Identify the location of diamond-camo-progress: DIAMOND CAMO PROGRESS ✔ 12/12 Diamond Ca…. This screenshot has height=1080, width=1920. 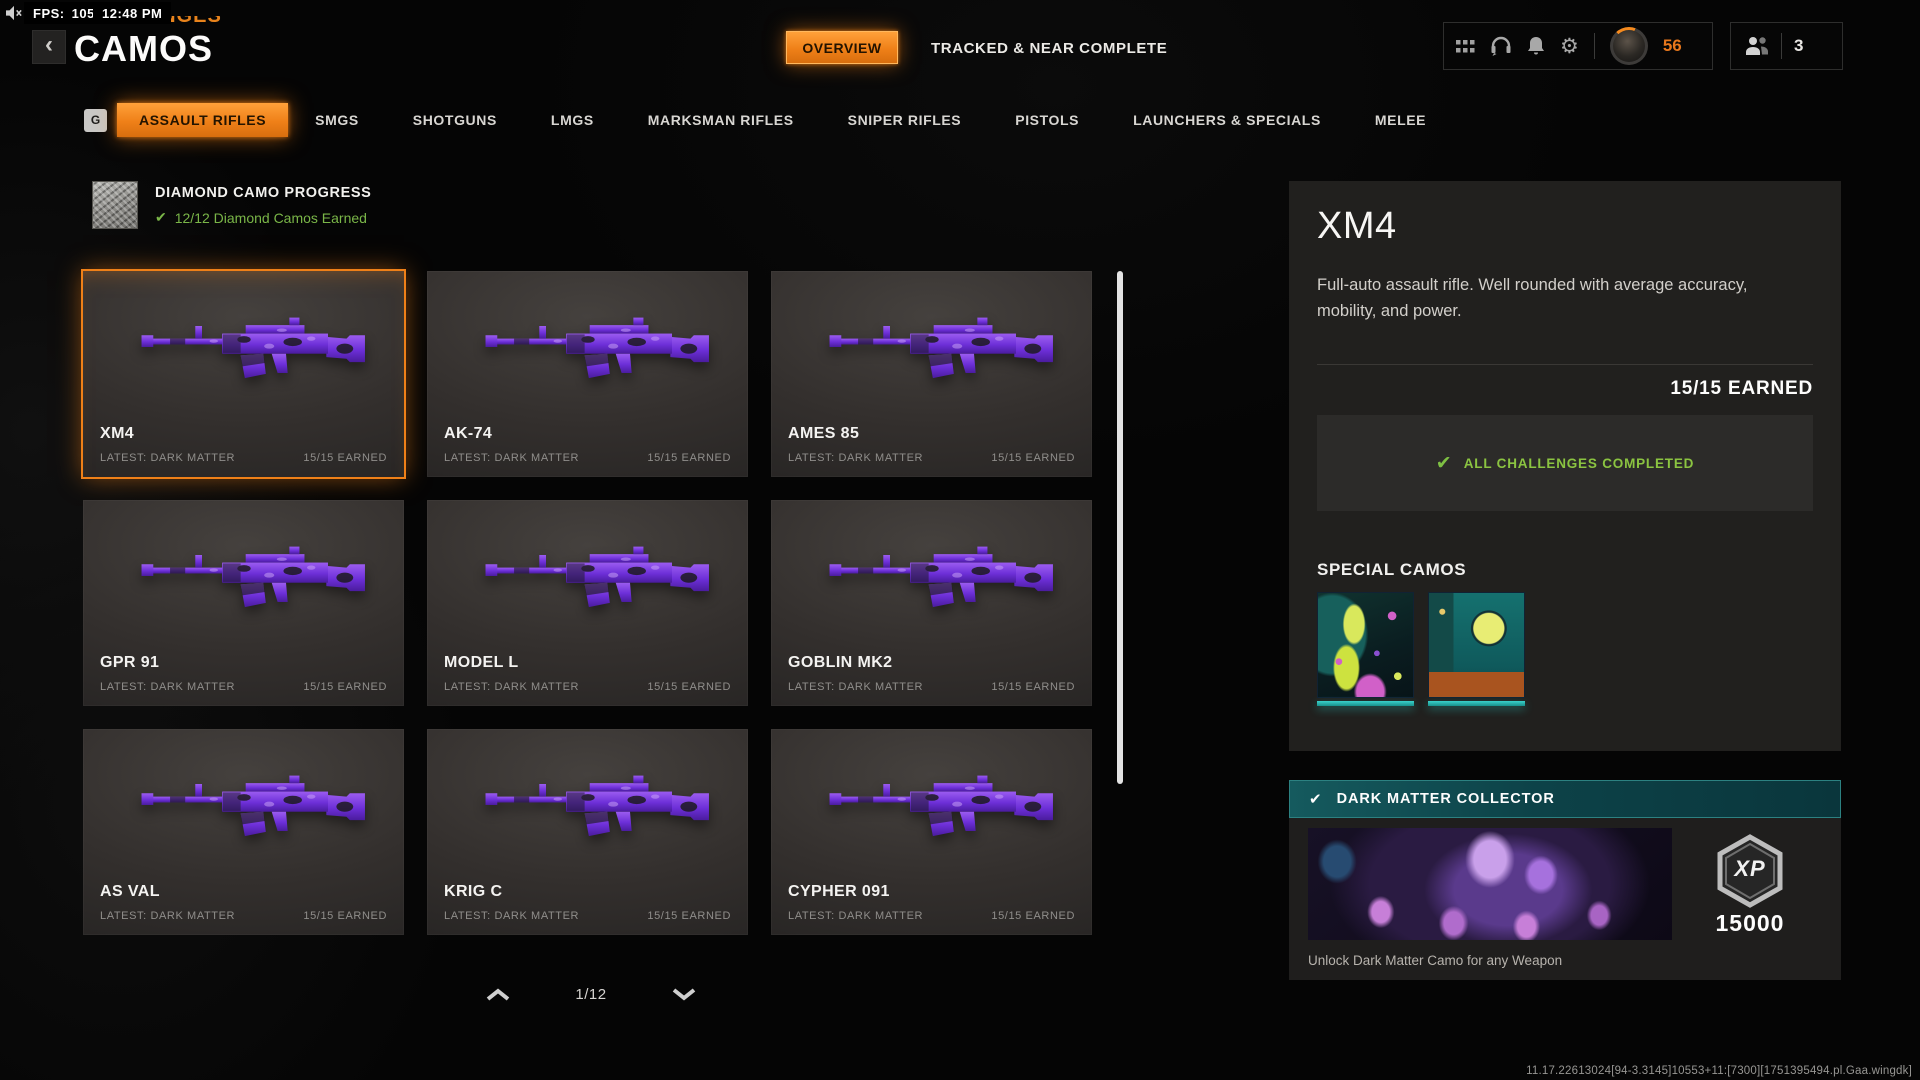
(231, 205).